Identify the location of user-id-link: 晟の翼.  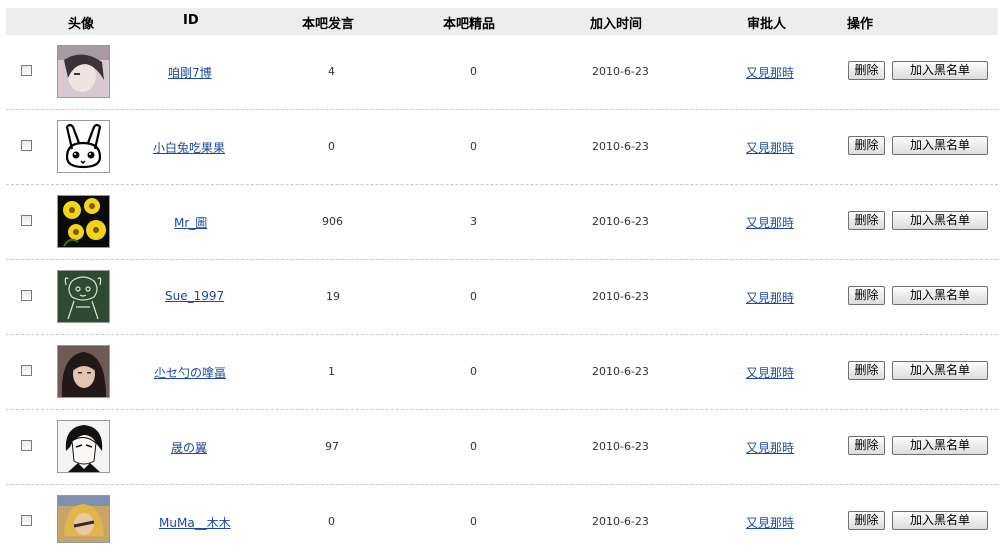
(189, 447).